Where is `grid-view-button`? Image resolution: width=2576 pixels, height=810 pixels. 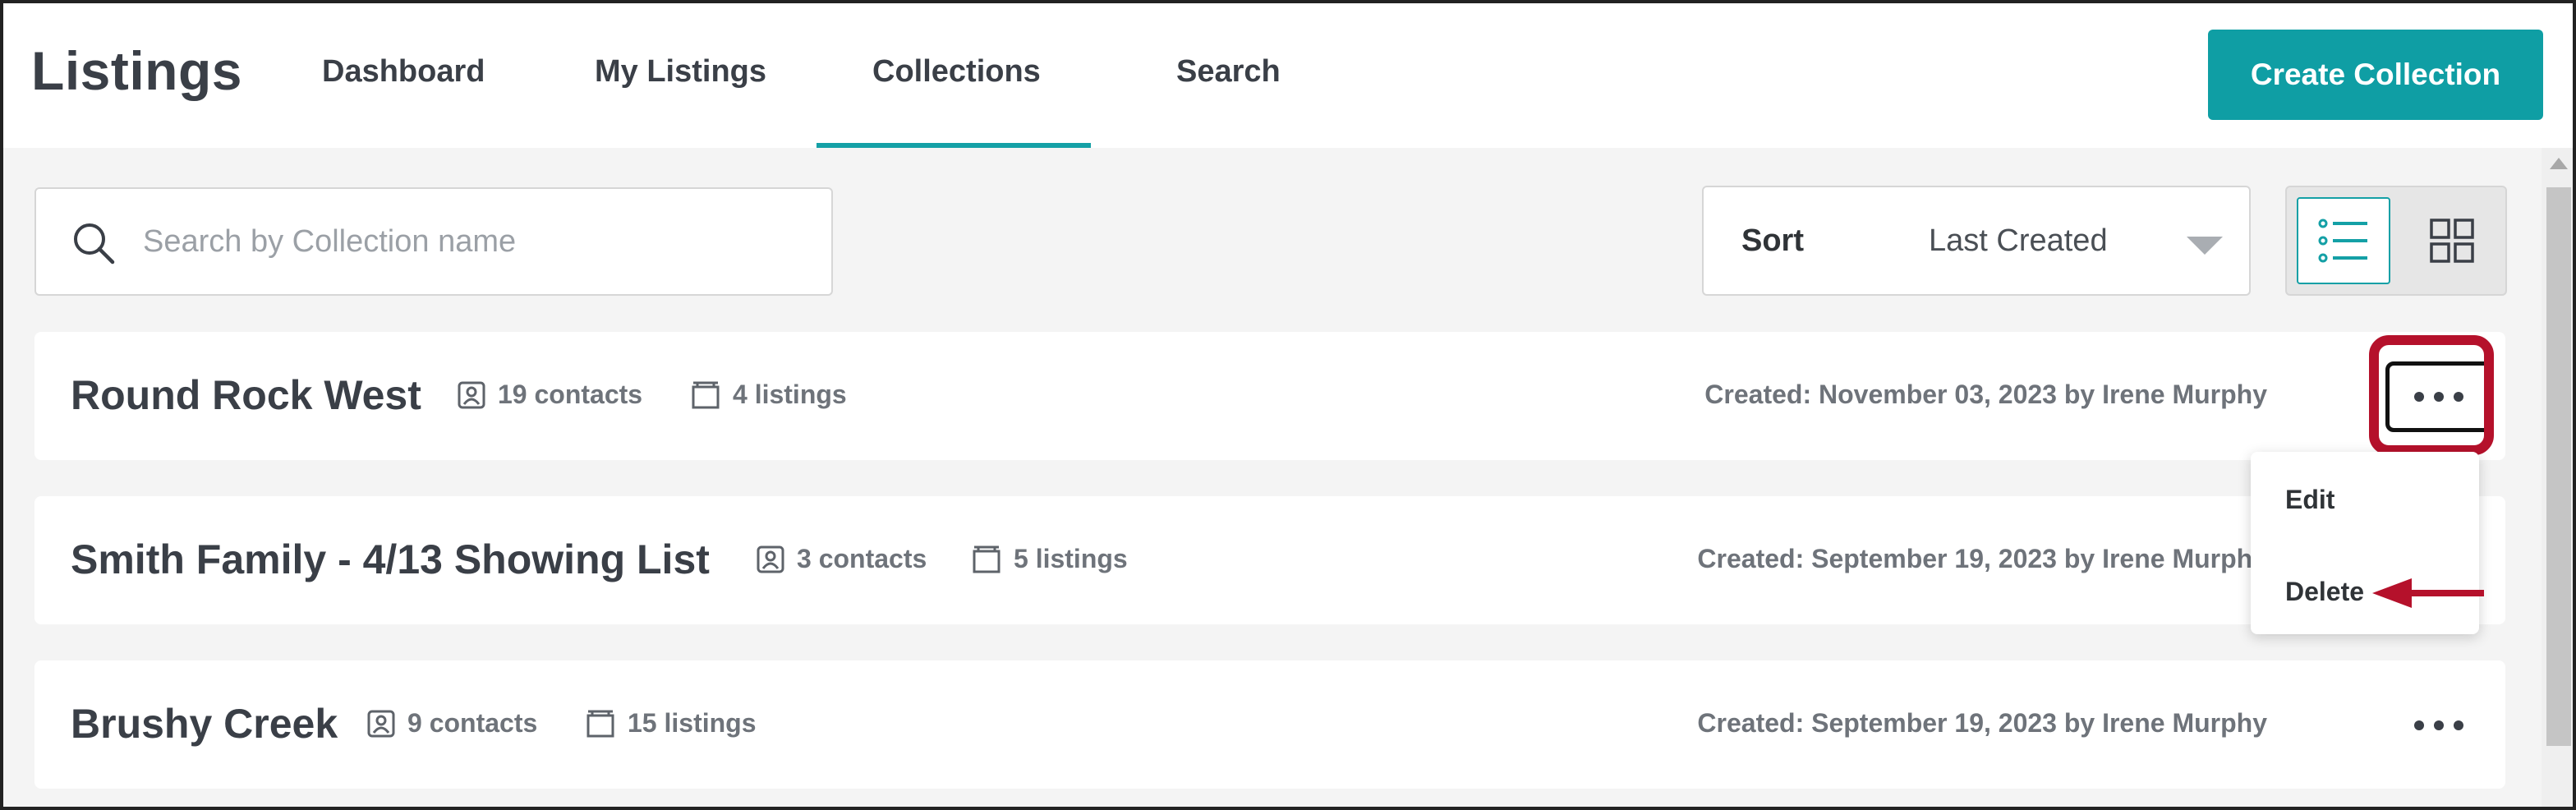
grid-view-button is located at coordinates (2452, 240).